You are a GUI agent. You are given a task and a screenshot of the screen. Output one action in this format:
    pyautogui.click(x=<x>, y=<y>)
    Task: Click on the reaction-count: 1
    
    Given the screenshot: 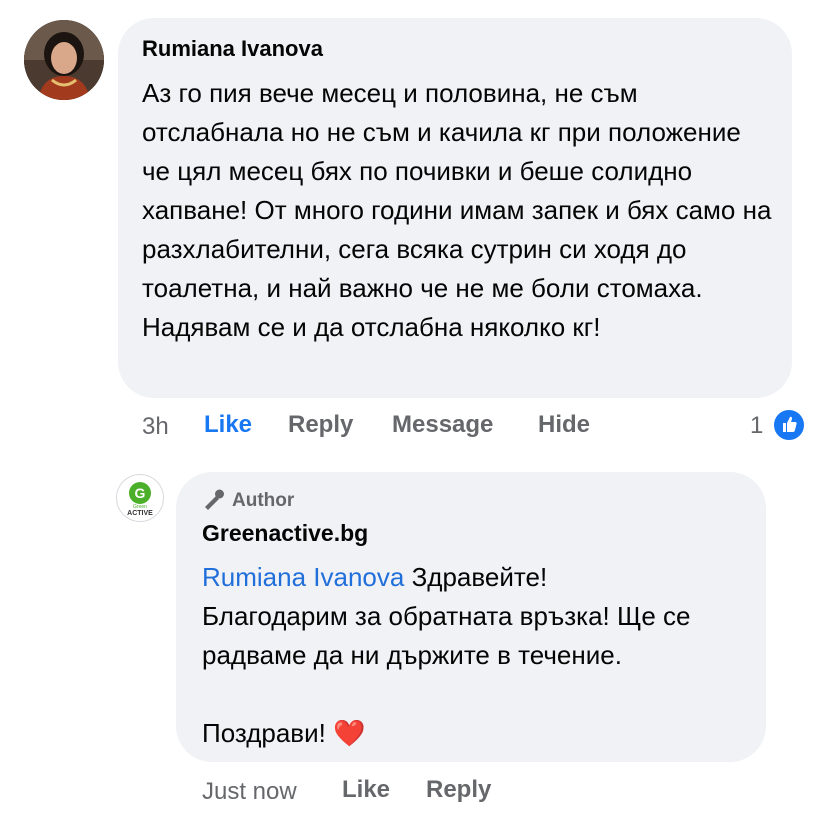 What is the action you would take?
    pyautogui.click(x=756, y=426)
    